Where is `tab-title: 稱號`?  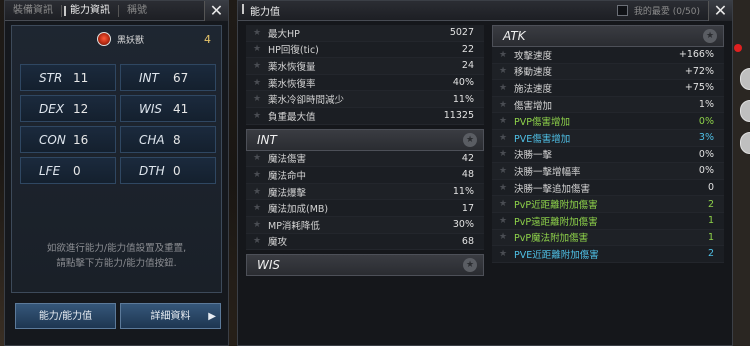
tab-title: 稱號 is located at coordinates (137, 11).